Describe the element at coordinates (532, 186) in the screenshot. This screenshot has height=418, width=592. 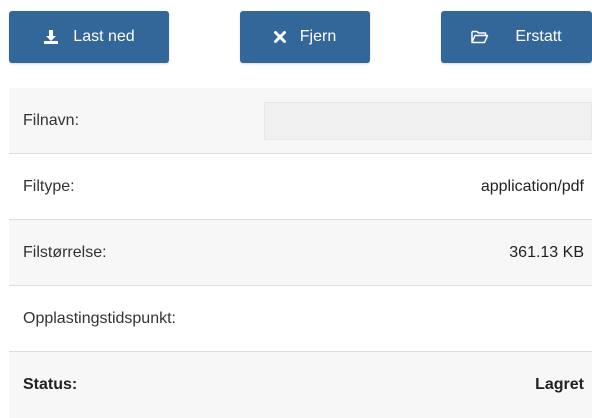
I see `filetype-value: application/pdf` at that location.